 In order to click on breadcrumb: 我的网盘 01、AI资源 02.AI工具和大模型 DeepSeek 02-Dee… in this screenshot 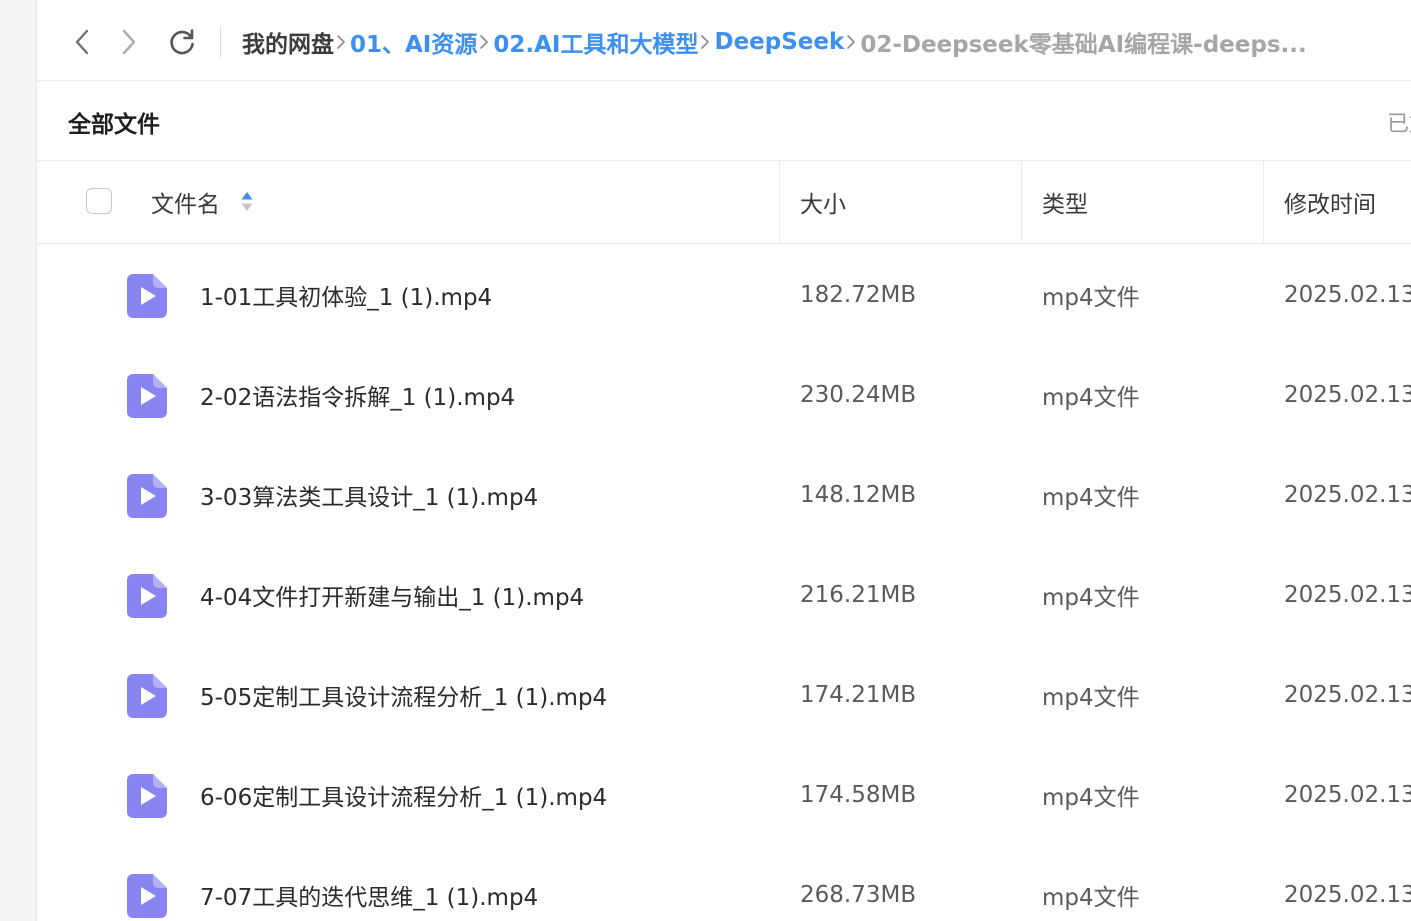, I will do `click(774, 42)`.